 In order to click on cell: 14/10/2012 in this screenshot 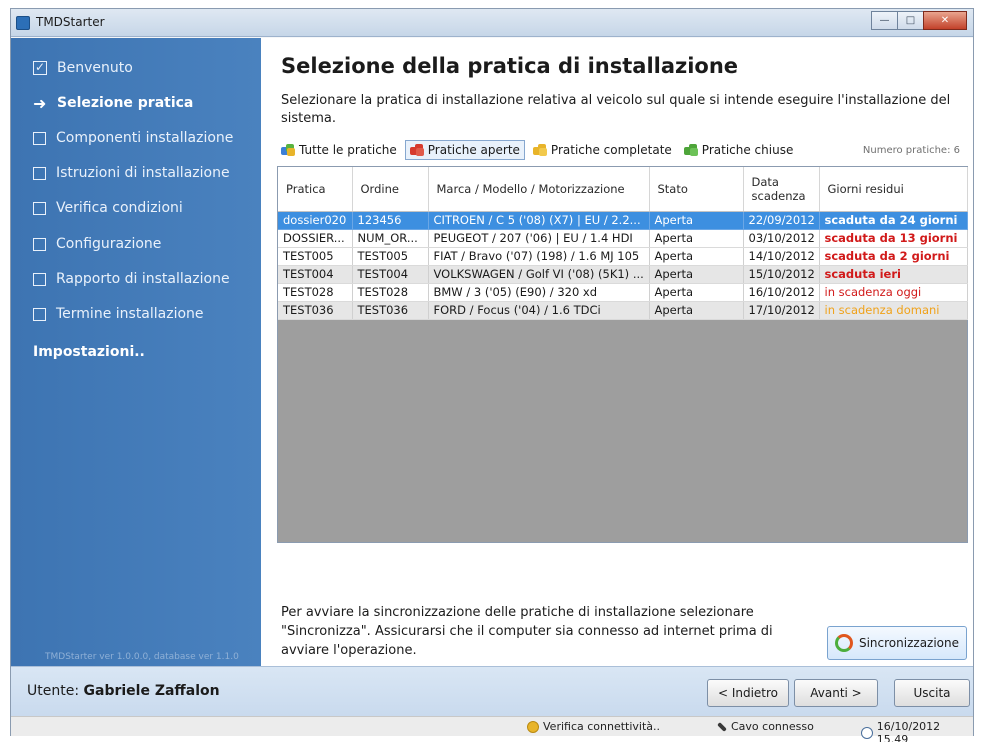, I will do `click(781, 256)`.